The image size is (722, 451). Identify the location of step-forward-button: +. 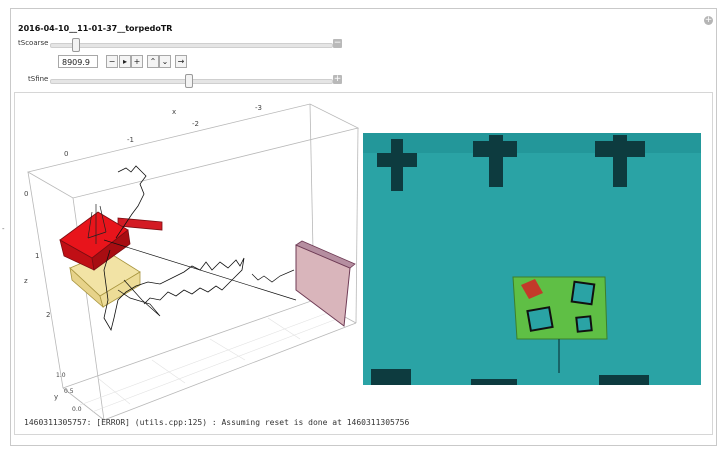
(137, 61).